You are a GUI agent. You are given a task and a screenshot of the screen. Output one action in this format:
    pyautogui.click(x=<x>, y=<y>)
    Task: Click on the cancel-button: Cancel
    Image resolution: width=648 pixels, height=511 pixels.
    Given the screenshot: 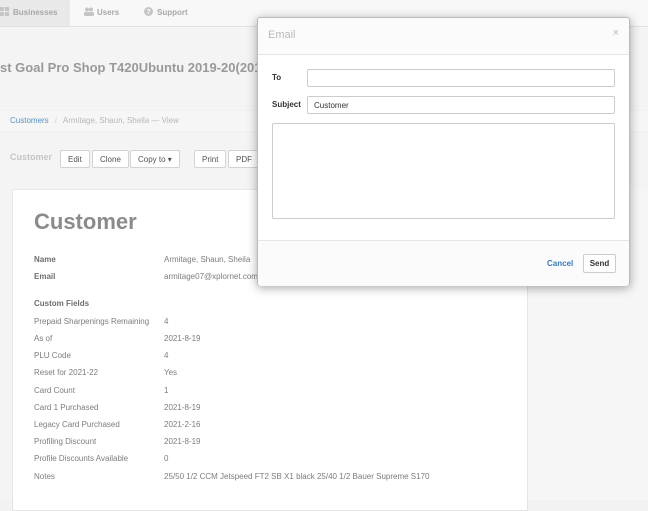 What is the action you would take?
    pyautogui.click(x=560, y=263)
    